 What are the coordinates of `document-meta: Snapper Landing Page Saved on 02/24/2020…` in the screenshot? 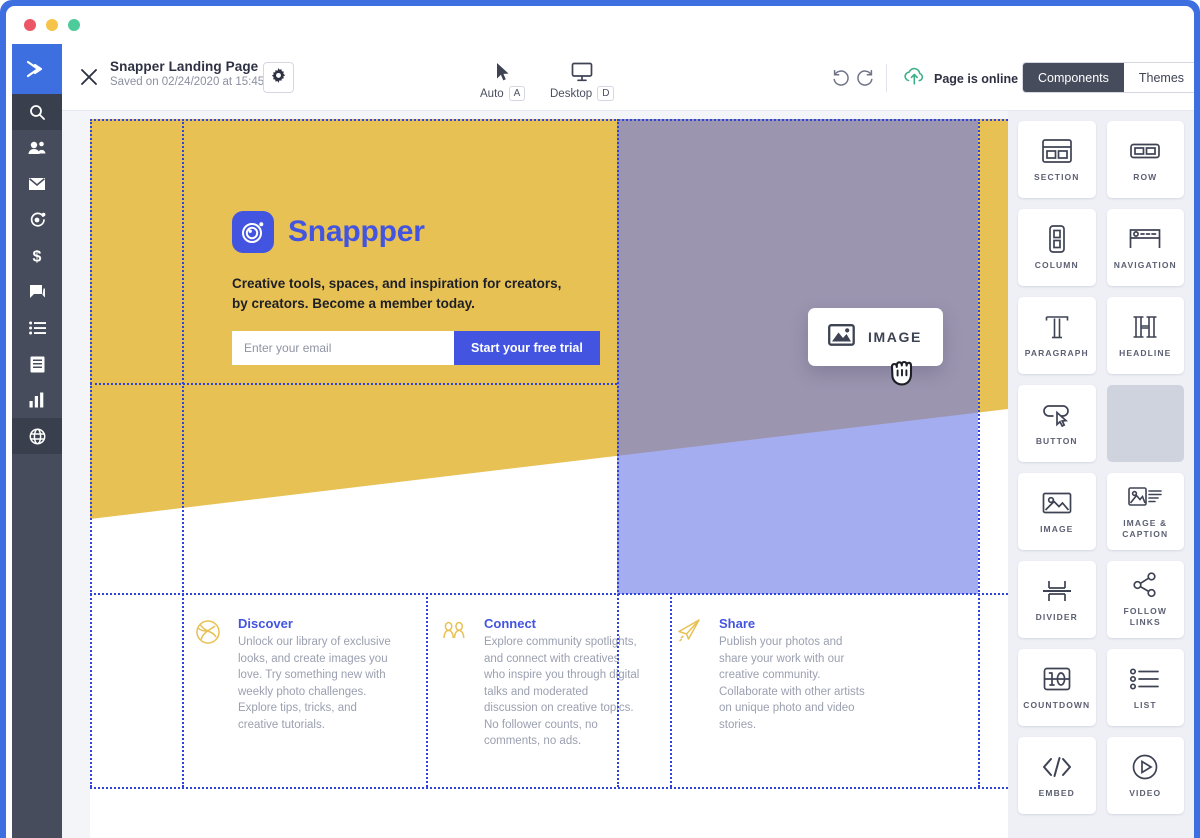 It's located at (187, 73).